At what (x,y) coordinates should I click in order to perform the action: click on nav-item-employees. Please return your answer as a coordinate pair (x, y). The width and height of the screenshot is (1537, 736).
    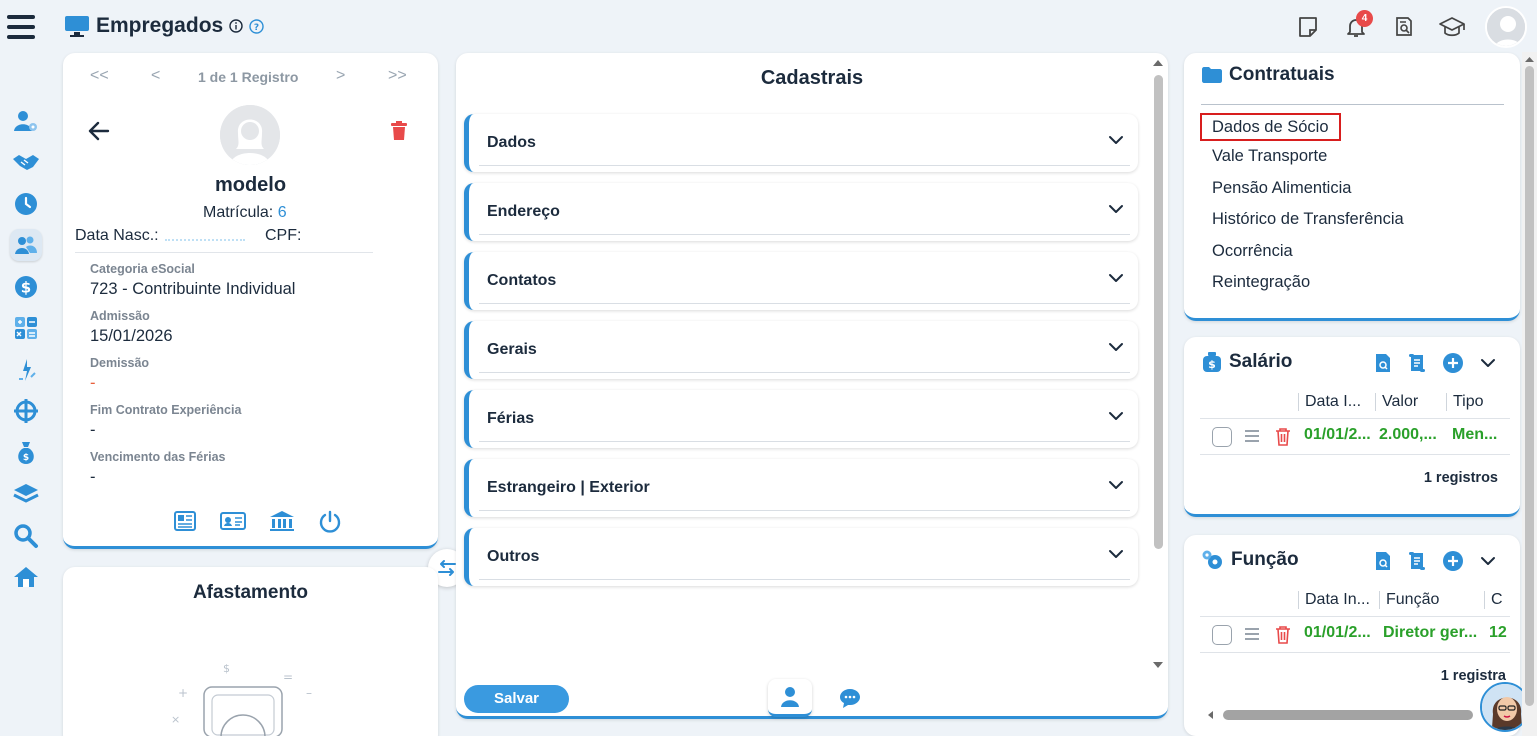
    Looking at the image, I should click on (26, 246).